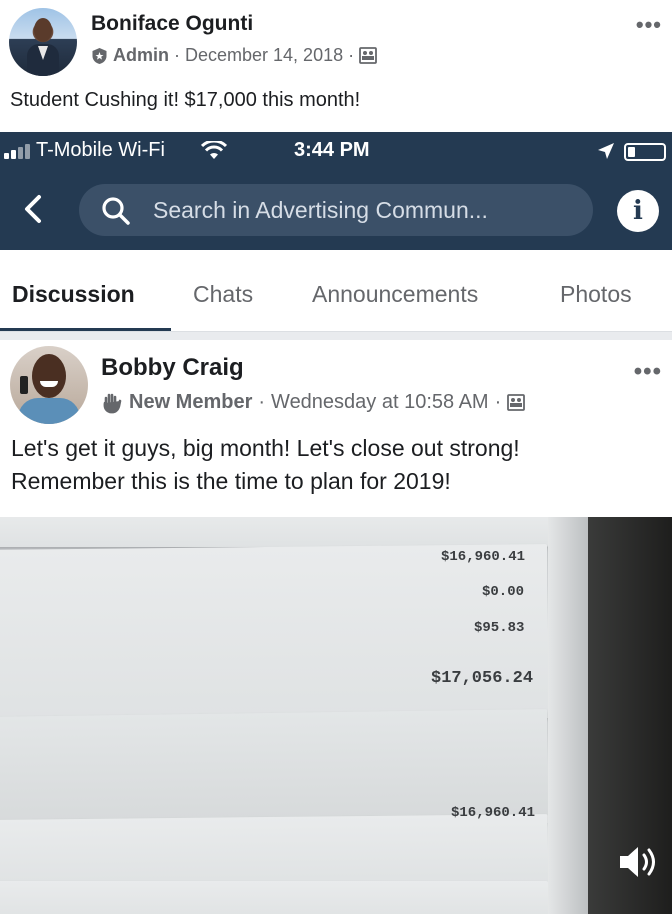  Describe the element at coordinates (336, 336) in the screenshot. I see `section-divider` at that location.